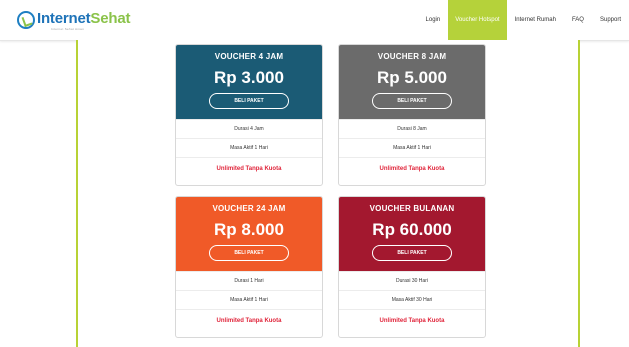 This screenshot has height=347, width=629. What do you see at coordinates (412, 229) in the screenshot?
I see `card-price: Rp 60.000` at bounding box center [412, 229].